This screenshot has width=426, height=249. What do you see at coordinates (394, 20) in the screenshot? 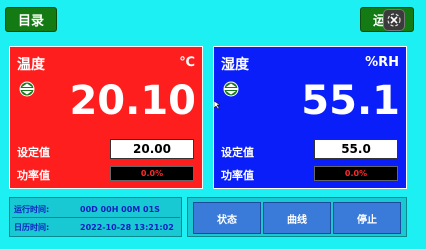
I see `close-icon` at bounding box center [394, 20].